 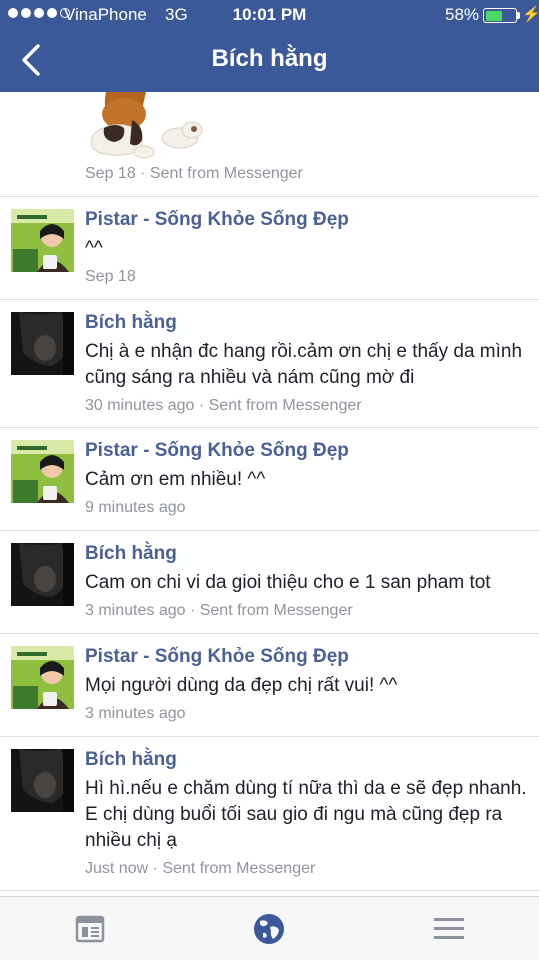 I want to click on message-text: ^^, so click(x=94, y=248).